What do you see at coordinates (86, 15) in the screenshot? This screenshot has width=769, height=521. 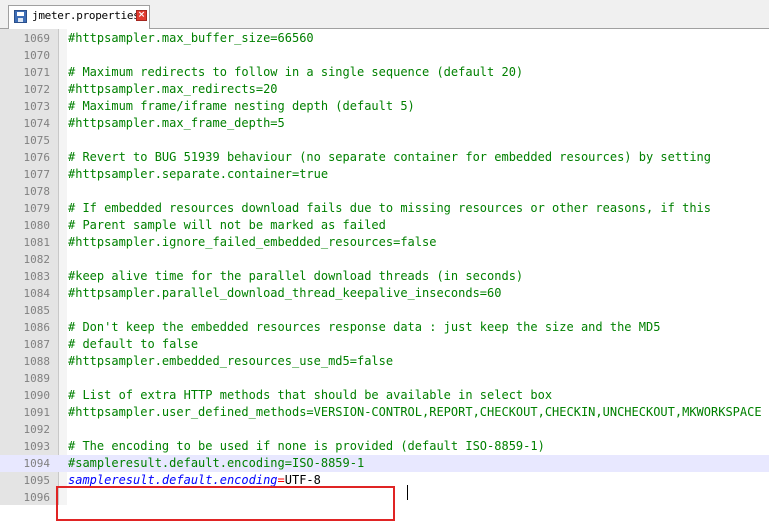 I see `tab-label: jmeter.properties` at bounding box center [86, 15].